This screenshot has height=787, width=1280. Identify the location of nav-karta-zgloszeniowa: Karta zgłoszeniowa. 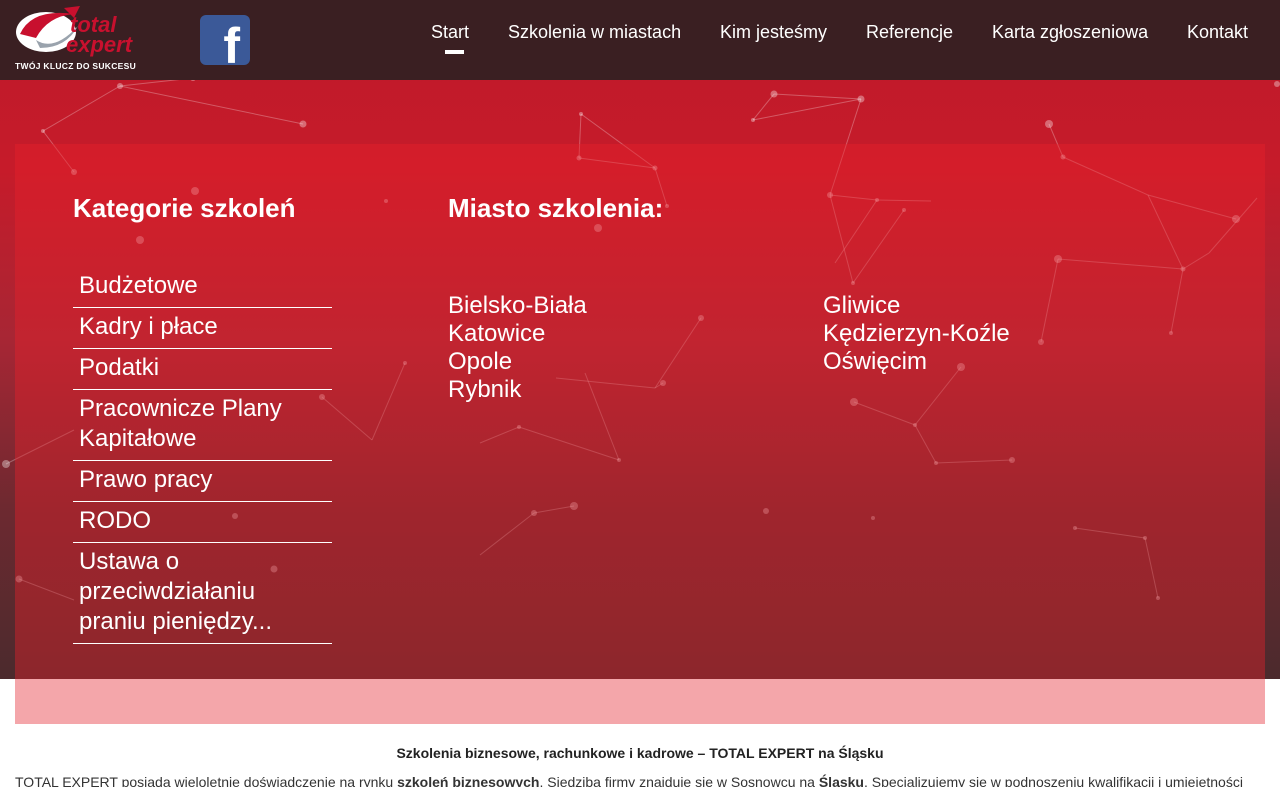
(1070, 32).